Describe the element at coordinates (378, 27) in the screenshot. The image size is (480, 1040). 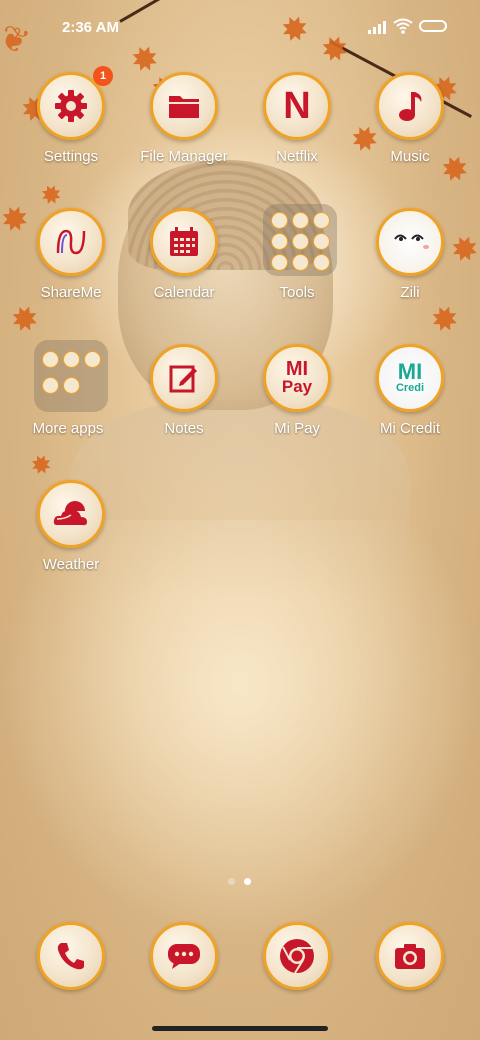
I see `signal-icon` at that location.